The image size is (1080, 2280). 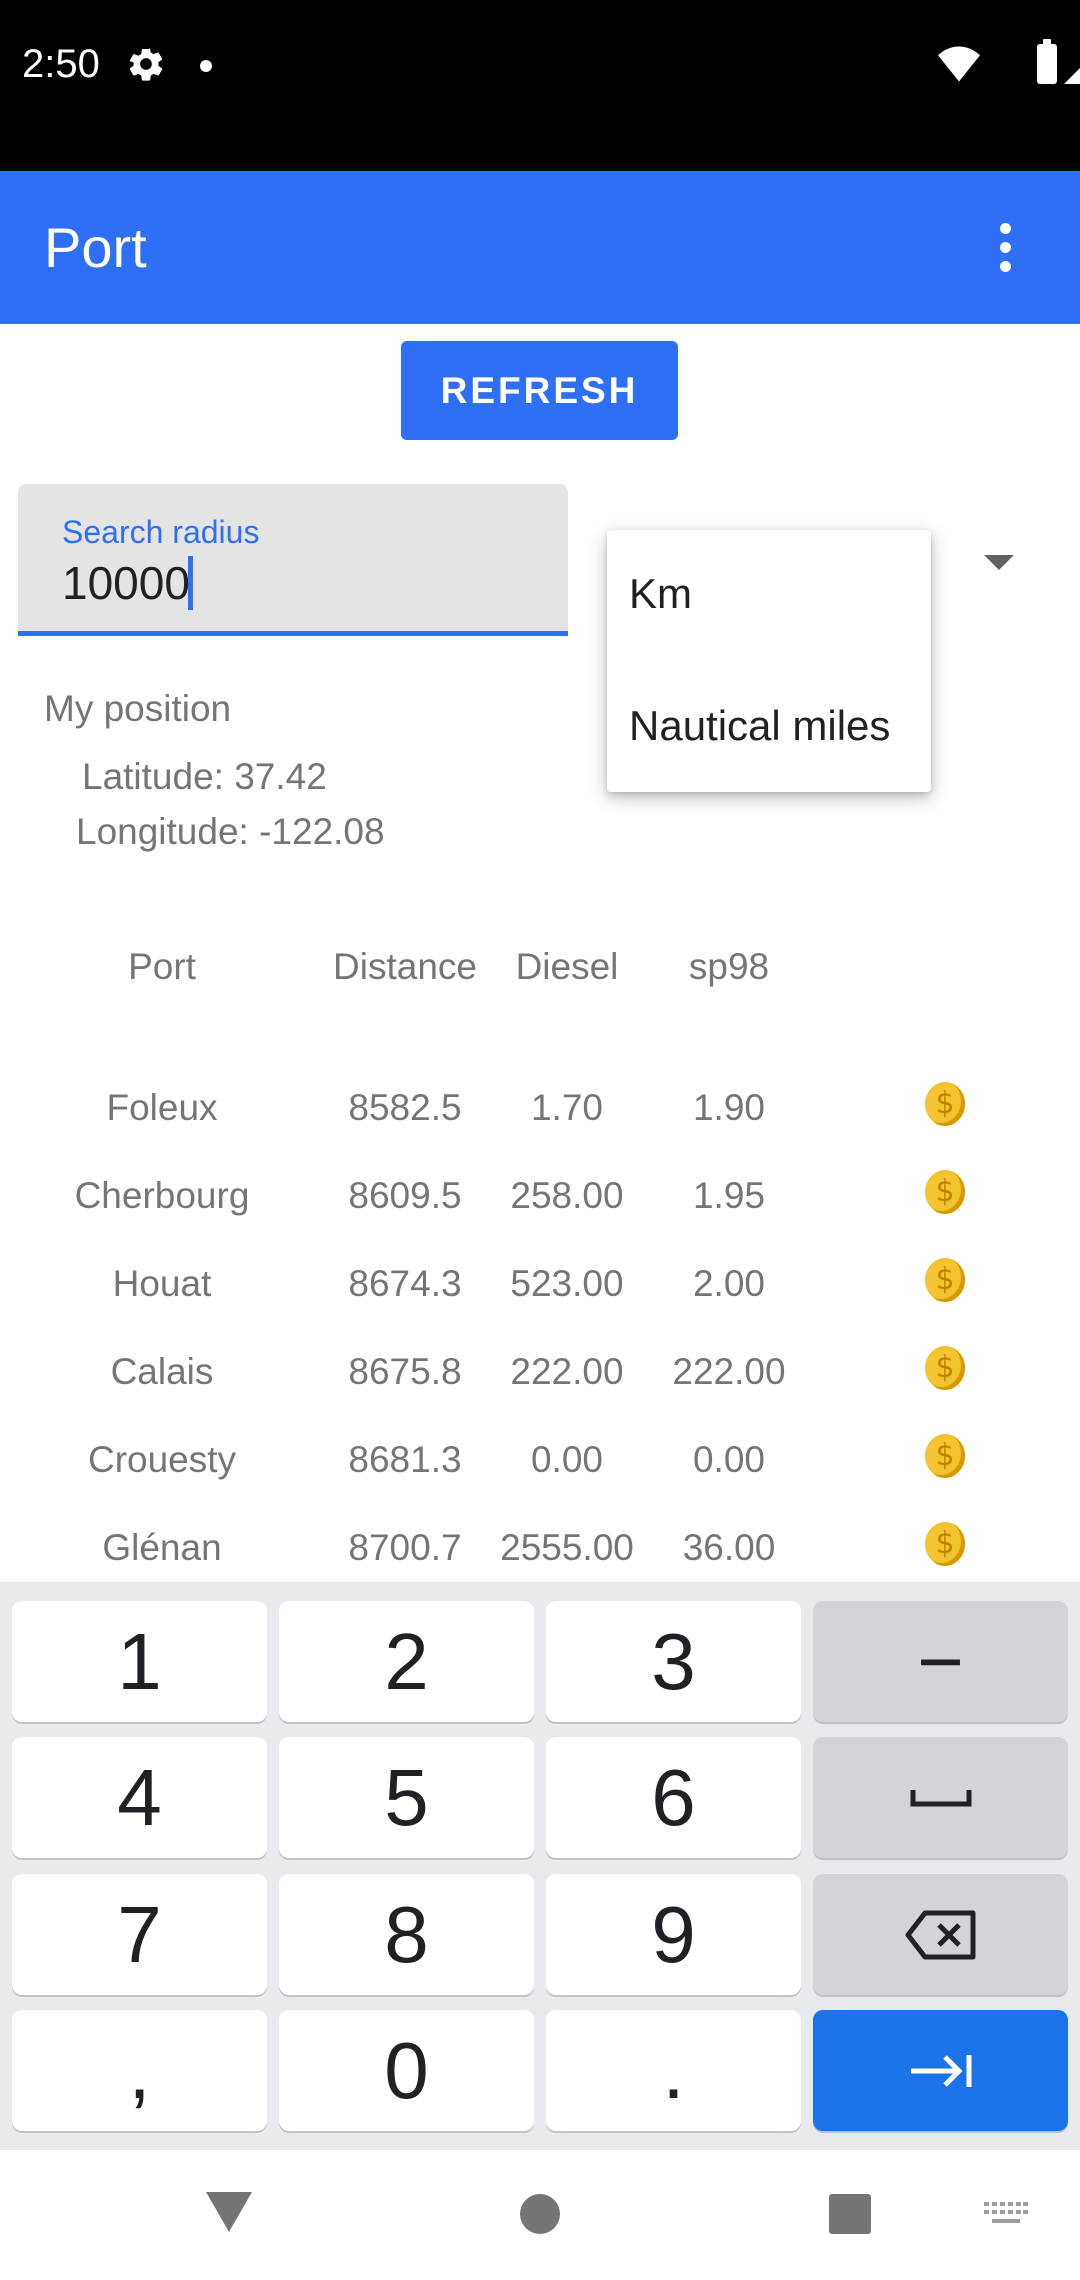 What do you see at coordinates (162, 1107) in the screenshot?
I see `port-name: Foleux` at bounding box center [162, 1107].